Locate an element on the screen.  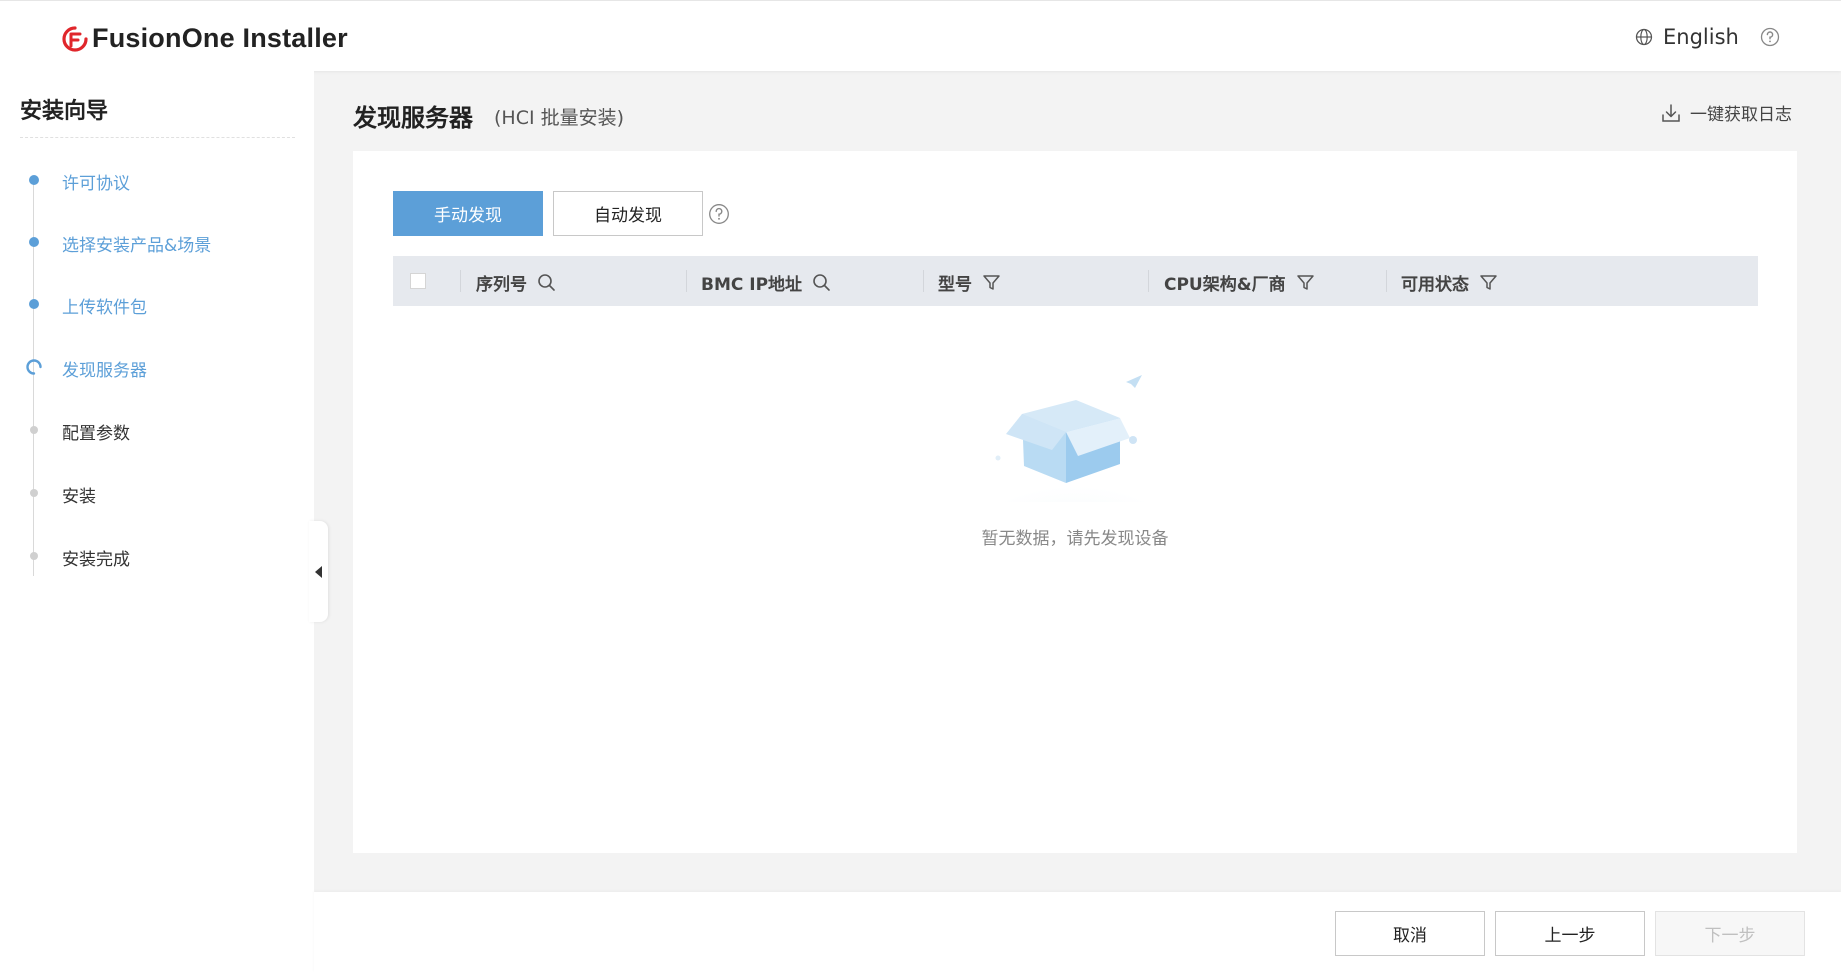
column-label: 序列号 is located at coordinates (501, 285).